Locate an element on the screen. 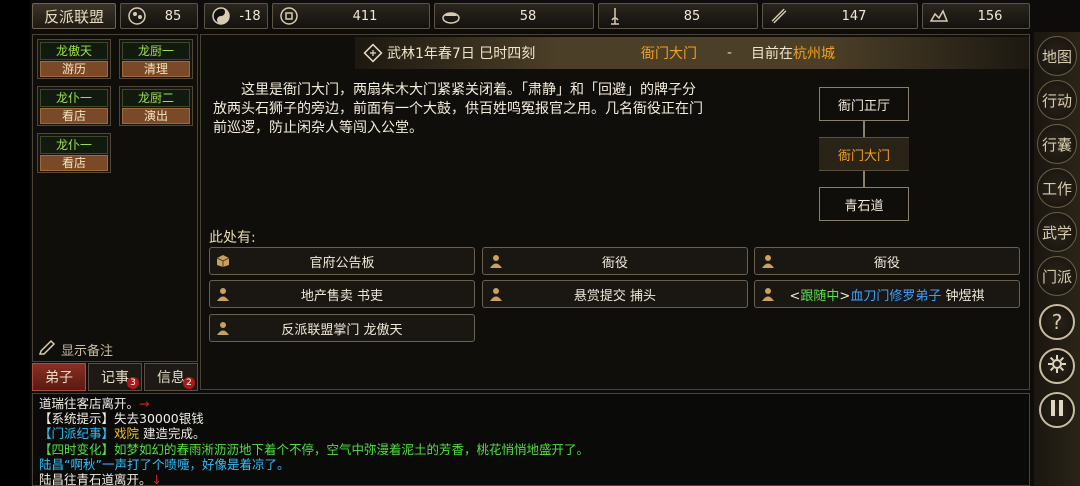  action-button: 行动 is located at coordinates (1057, 100).